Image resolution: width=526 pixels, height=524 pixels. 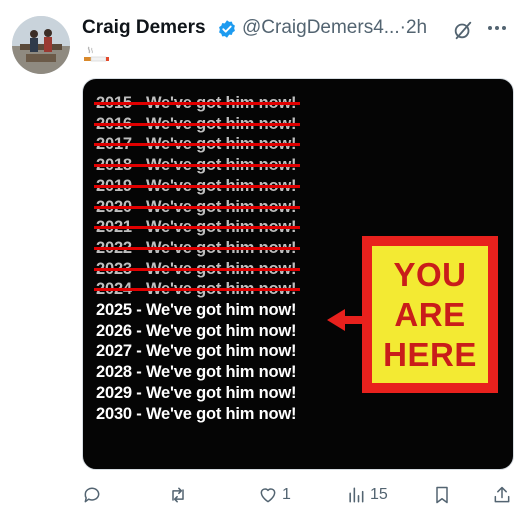 I want to click on past-year-line: 2017 - We've got him now!, so click(x=197, y=144).